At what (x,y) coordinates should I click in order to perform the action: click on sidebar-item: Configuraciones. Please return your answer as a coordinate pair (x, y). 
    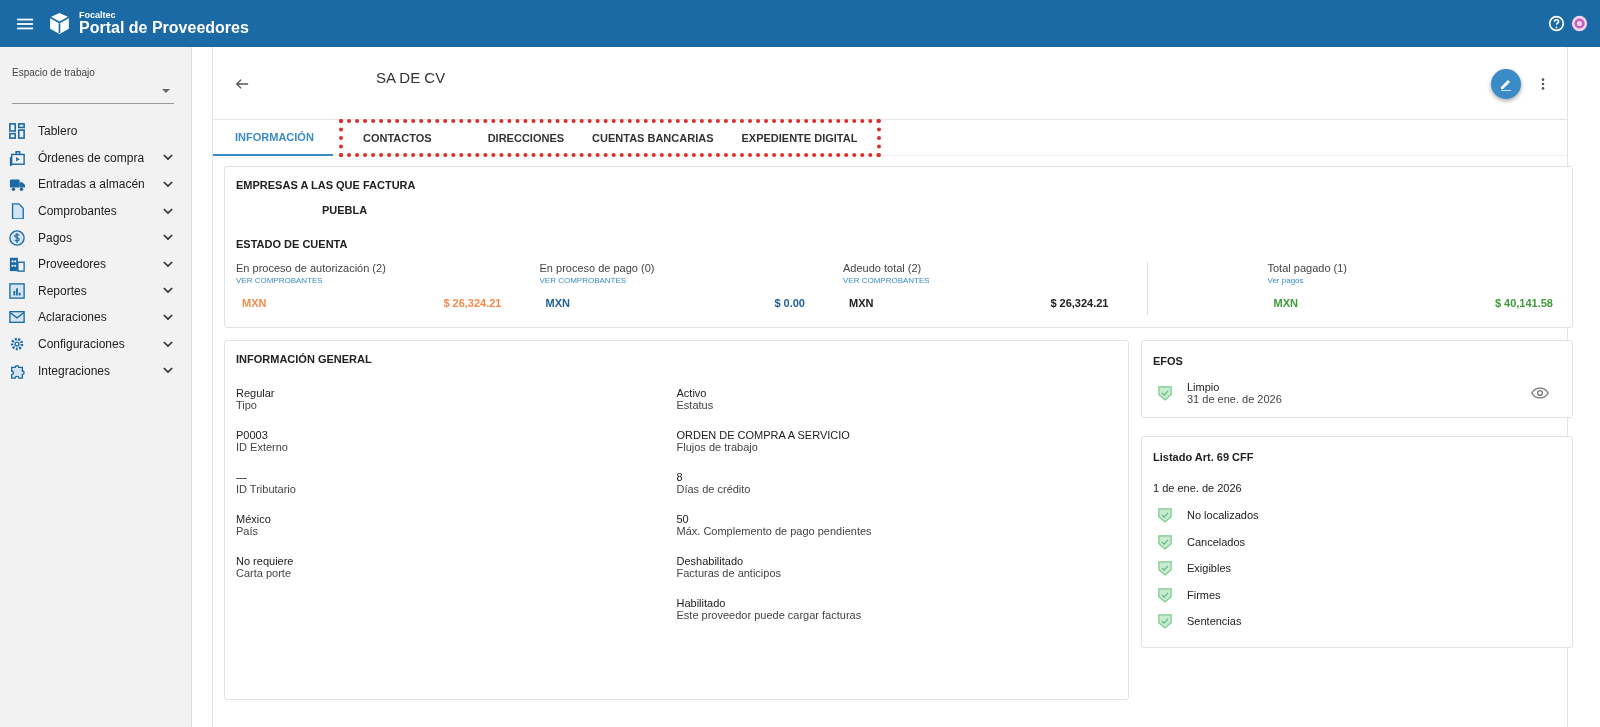
    Looking at the image, I should click on (95, 344).